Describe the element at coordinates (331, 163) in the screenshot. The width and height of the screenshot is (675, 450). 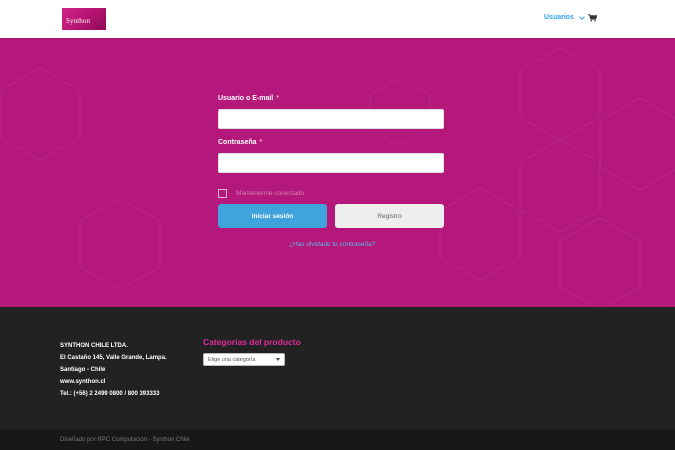
I see `password-input` at that location.